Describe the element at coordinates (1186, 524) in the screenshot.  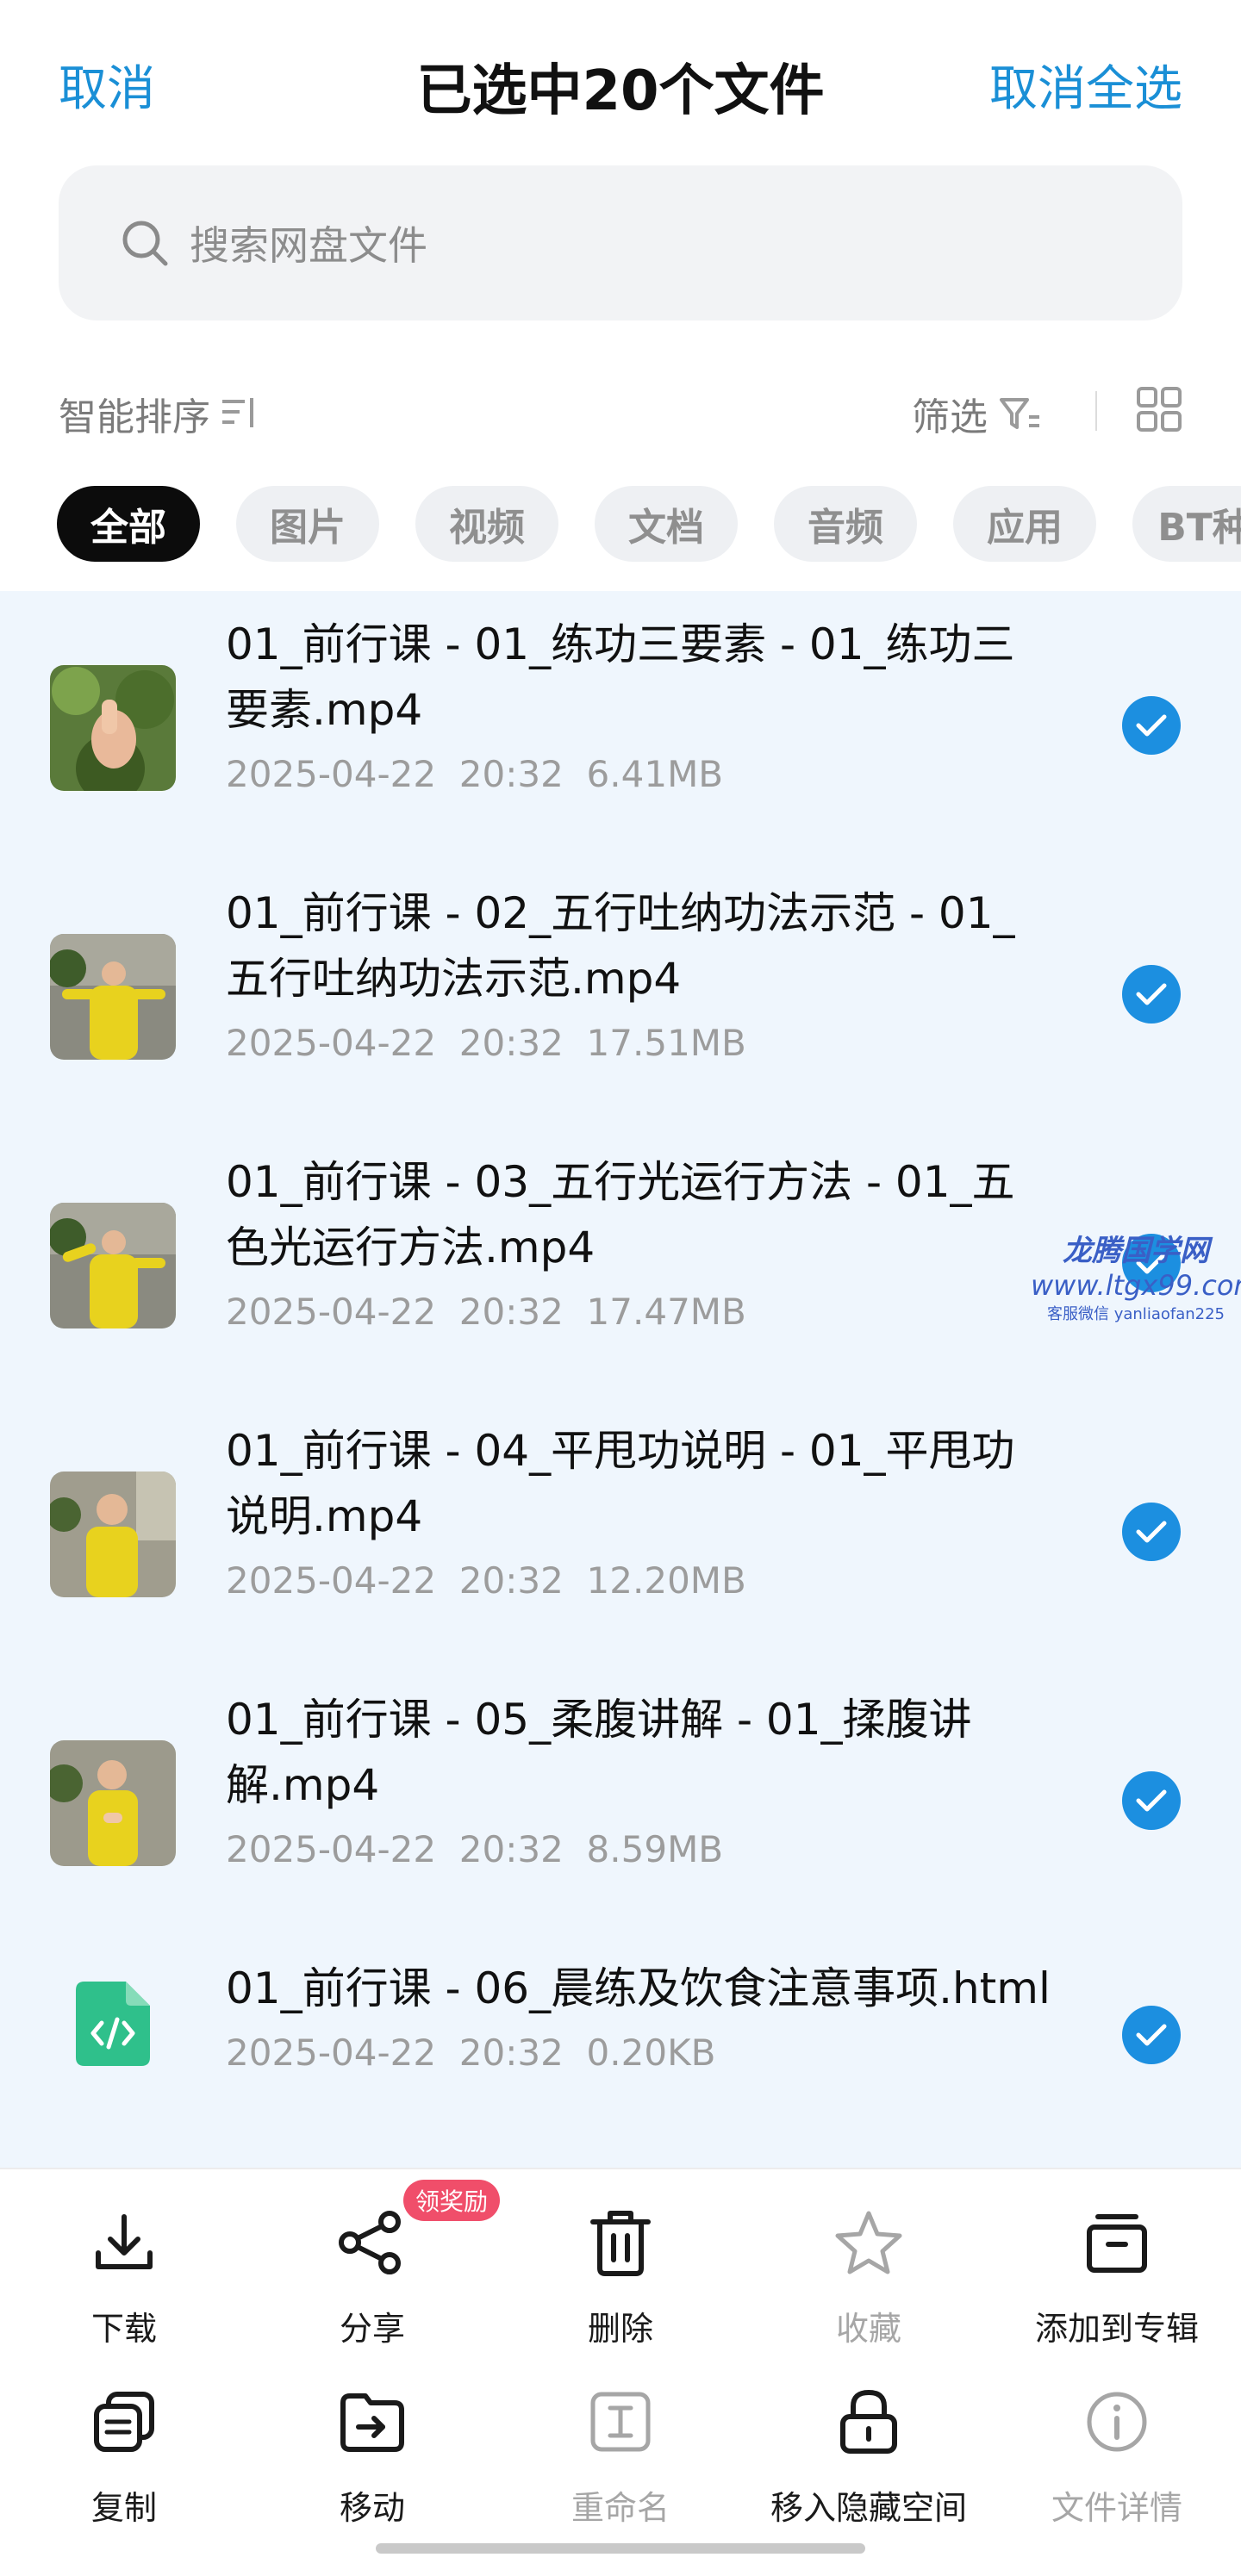
I see `tab-bt: BT种` at that location.